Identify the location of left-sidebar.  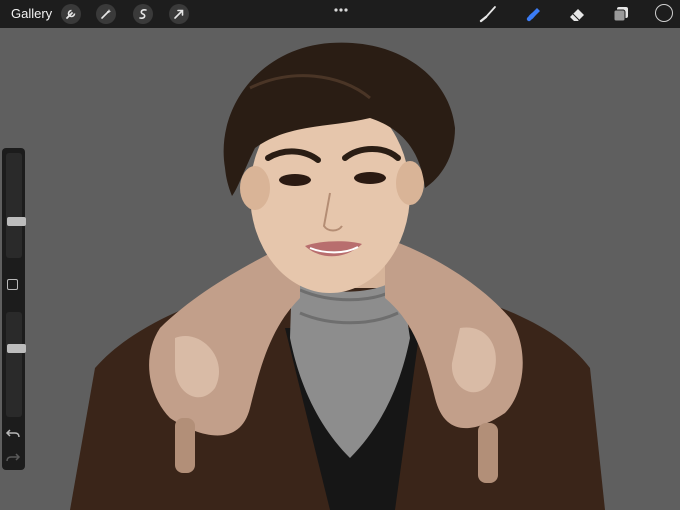
(14, 309).